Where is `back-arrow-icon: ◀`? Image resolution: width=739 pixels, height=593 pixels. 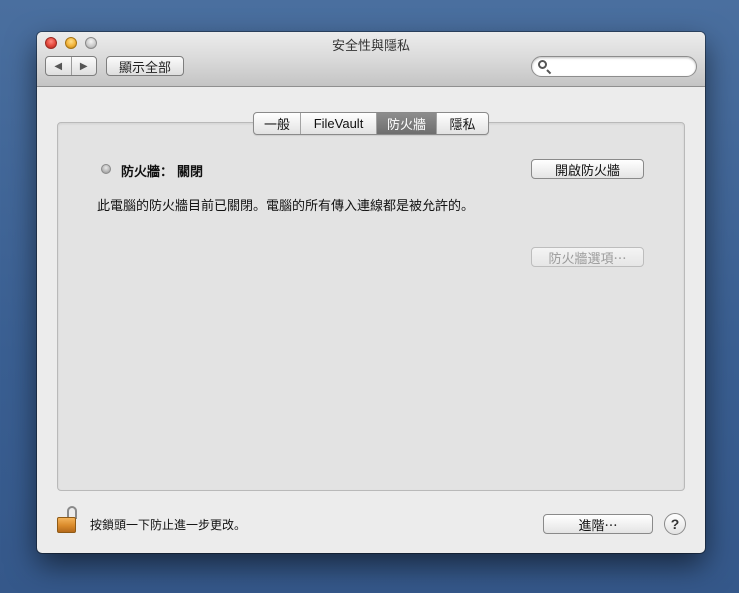
back-arrow-icon: ◀ is located at coordinates (58, 66).